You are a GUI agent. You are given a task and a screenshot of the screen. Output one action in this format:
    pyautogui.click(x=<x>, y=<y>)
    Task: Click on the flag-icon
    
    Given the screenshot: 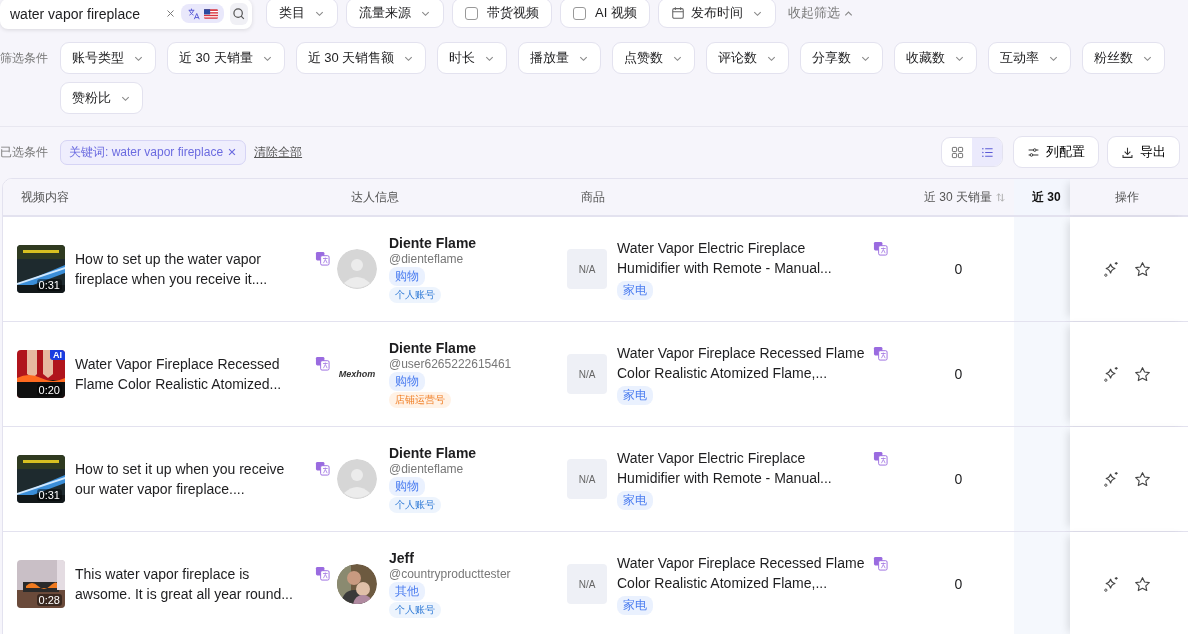 What is the action you would take?
    pyautogui.click(x=211, y=13)
    